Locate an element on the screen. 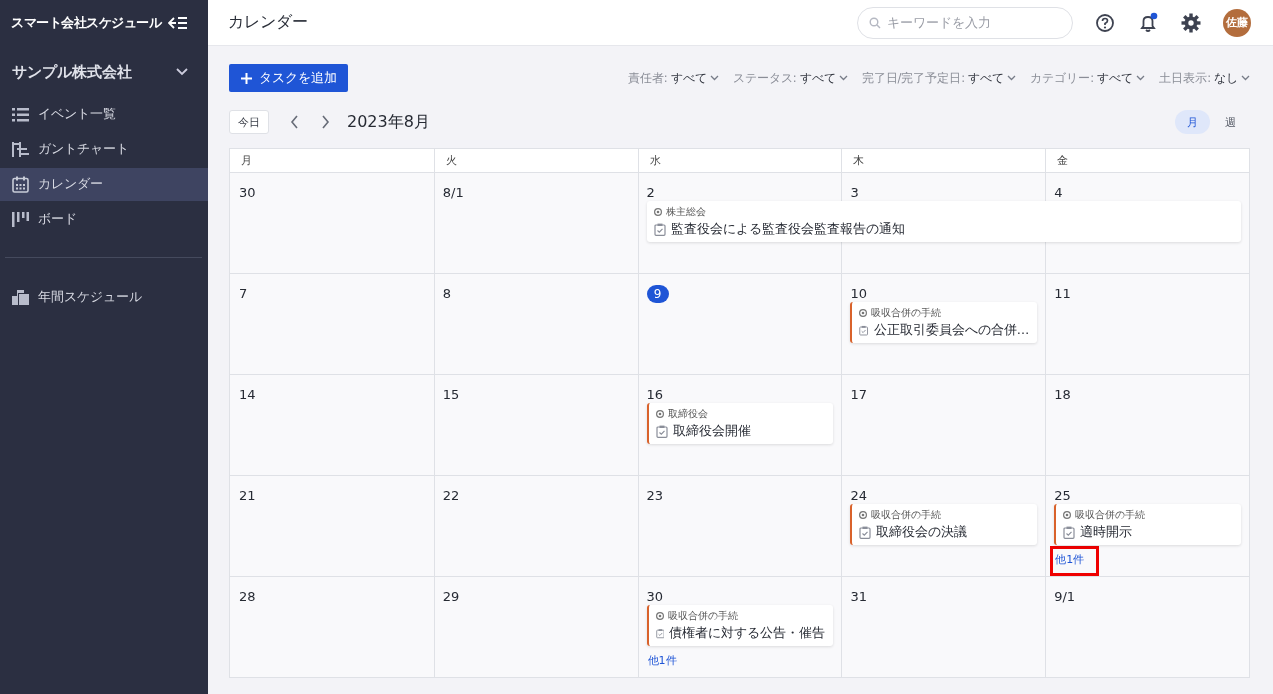 Image resolution: width=1273 pixels, height=694 pixels. event-card: 吸収合併の手続 適時開示 is located at coordinates (1147, 524).